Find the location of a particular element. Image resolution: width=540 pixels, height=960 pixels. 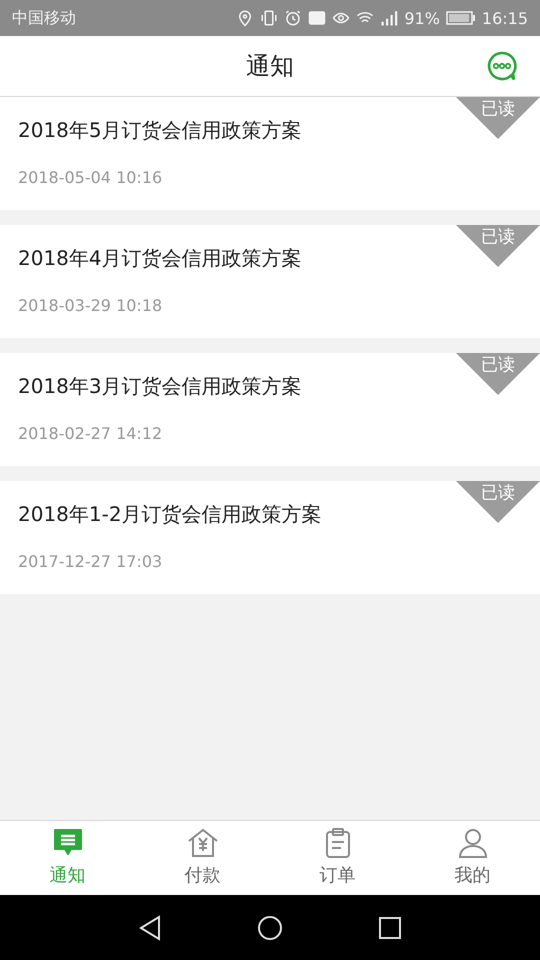

alarm-icon is located at coordinates (293, 18).